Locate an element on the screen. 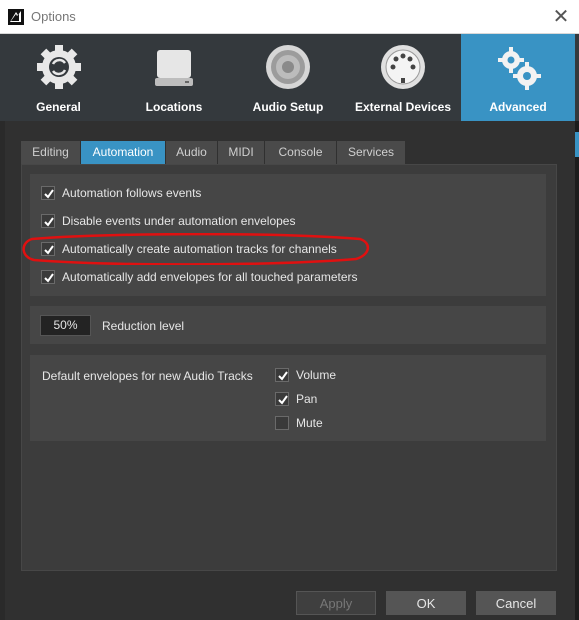  reduction-level-input: 50% is located at coordinates (65, 325).